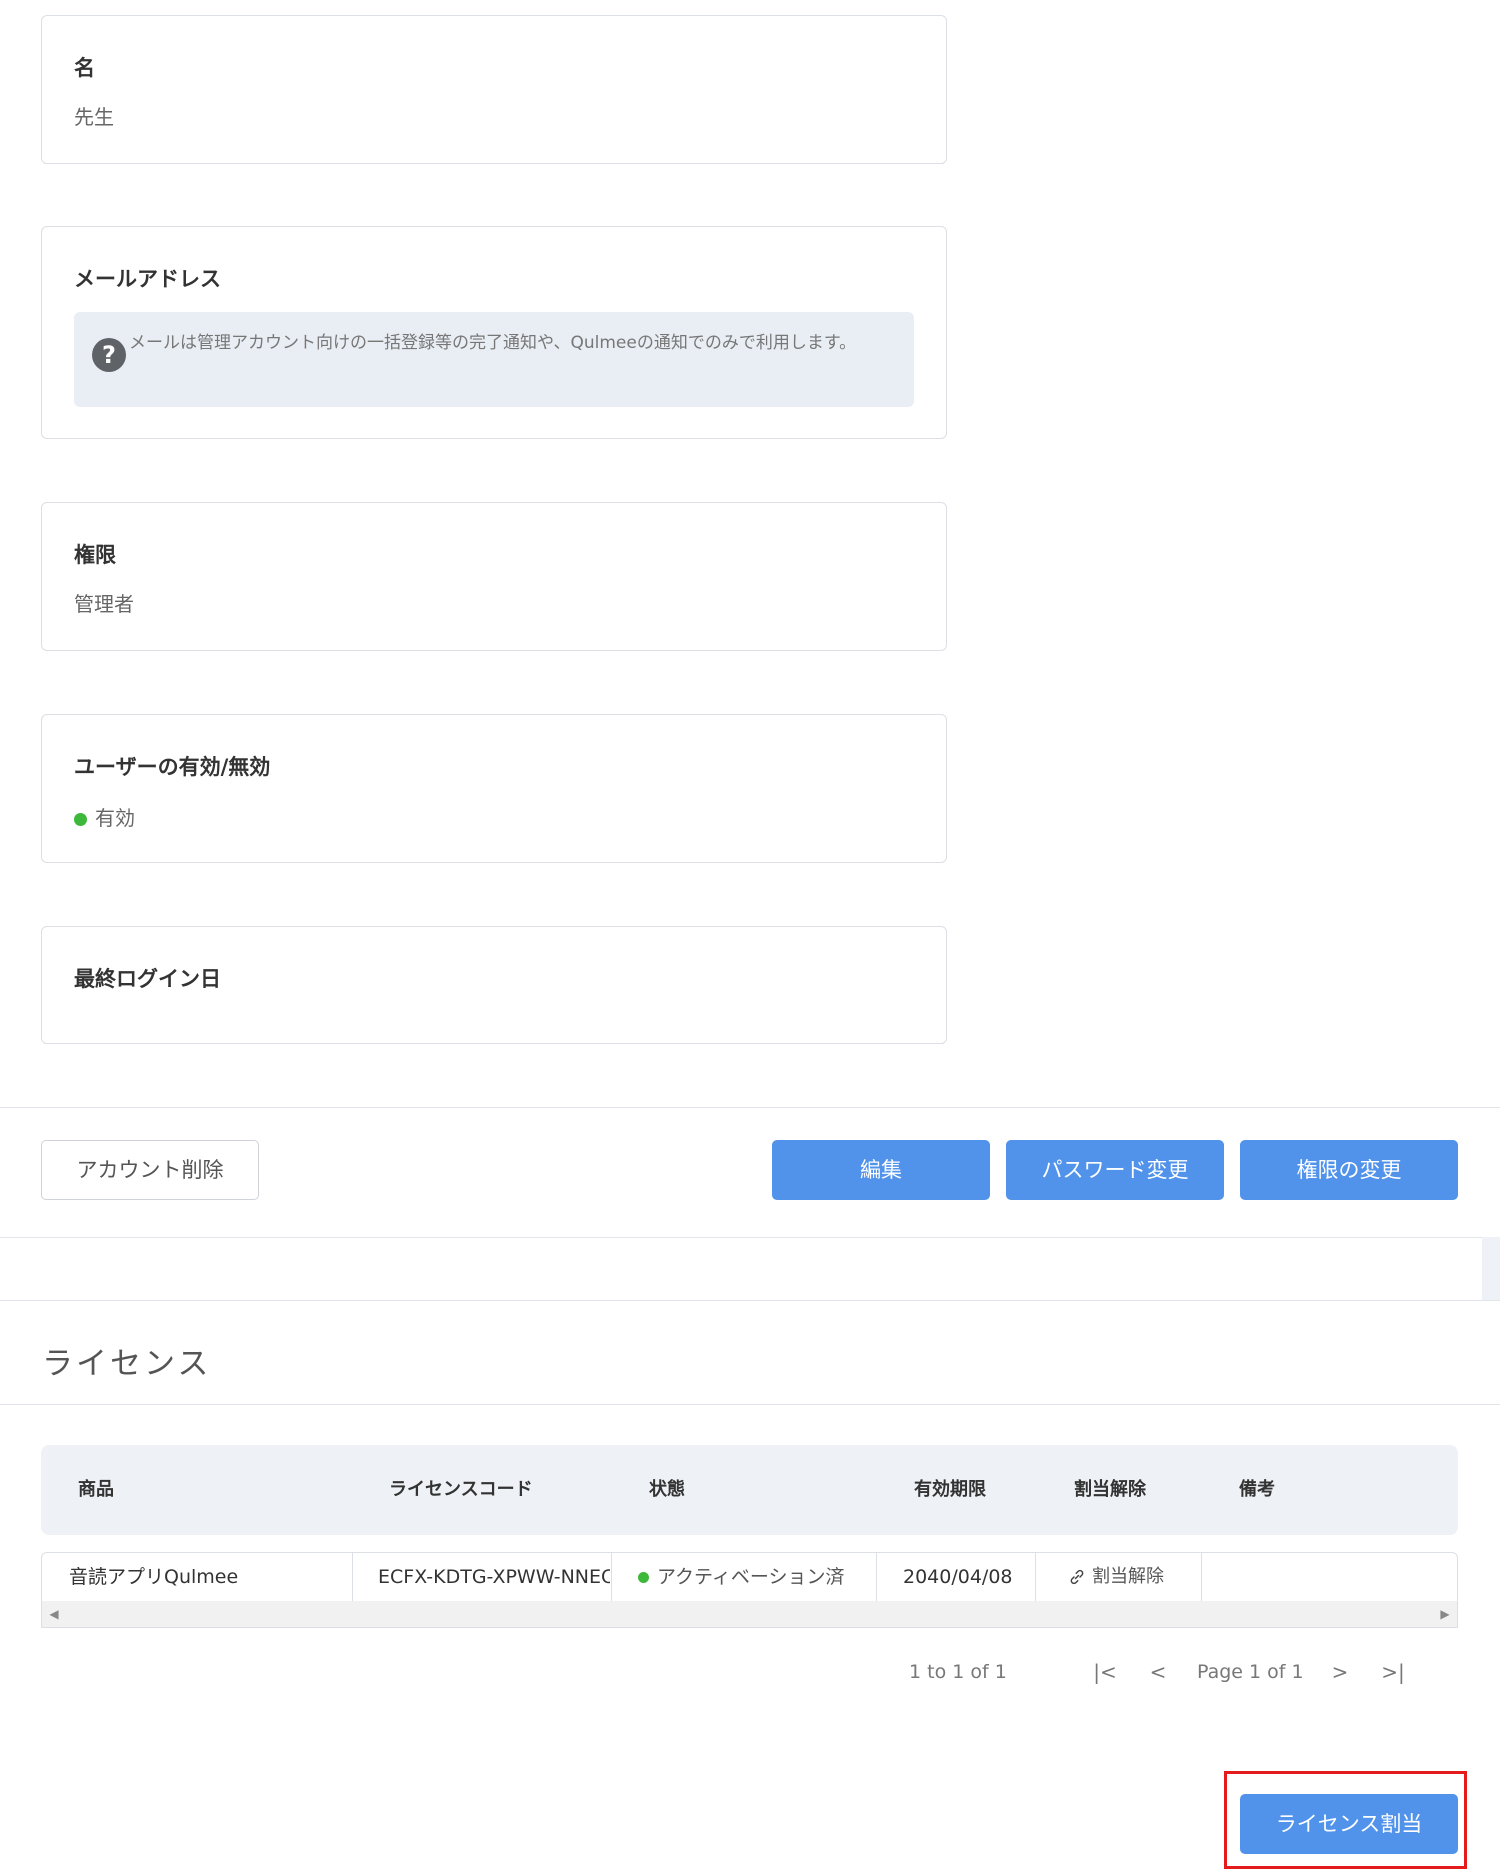 This screenshot has height=1870, width=1500. What do you see at coordinates (1345, 1820) in the screenshot?
I see `highlight-box` at bounding box center [1345, 1820].